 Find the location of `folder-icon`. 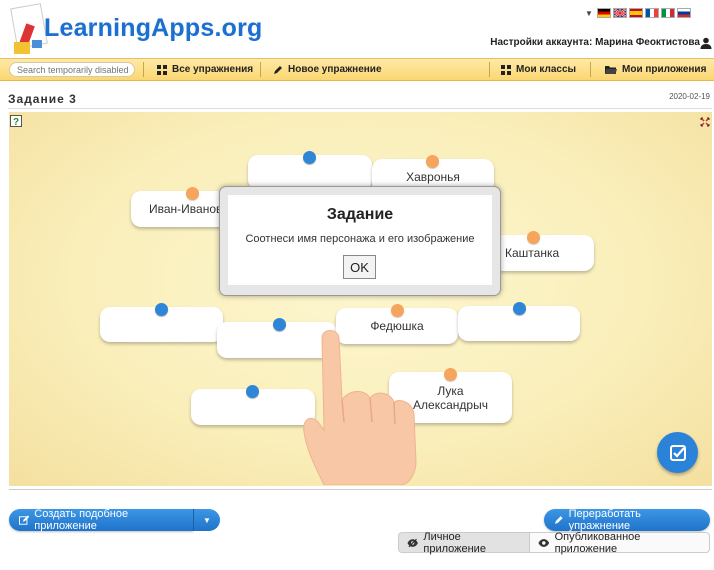

folder-icon is located at coordinates (611, 70).